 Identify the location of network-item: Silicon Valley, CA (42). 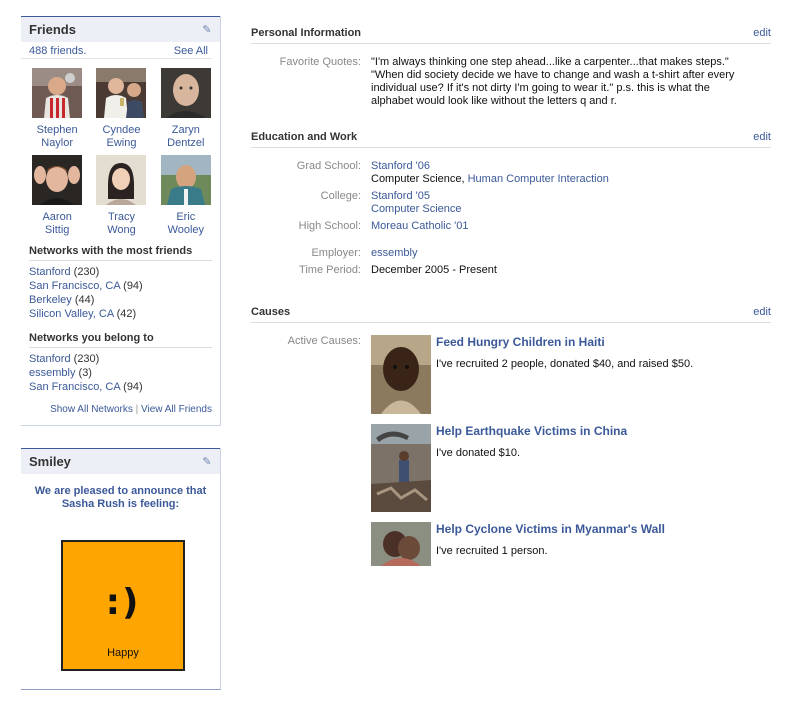
(120, 314).